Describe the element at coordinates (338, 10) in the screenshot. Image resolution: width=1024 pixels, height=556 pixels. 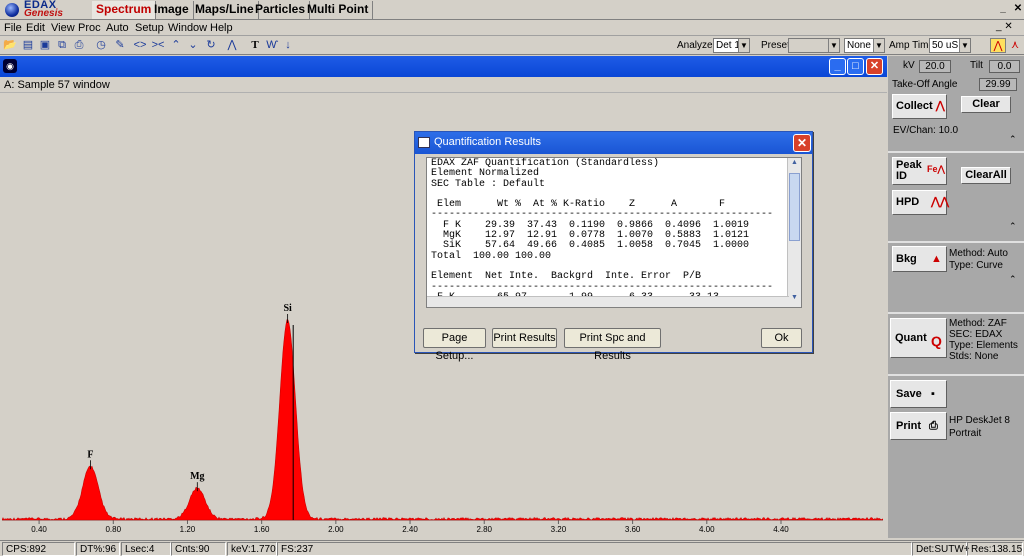
I see `tab-multi-point: Multi Point` at that location.